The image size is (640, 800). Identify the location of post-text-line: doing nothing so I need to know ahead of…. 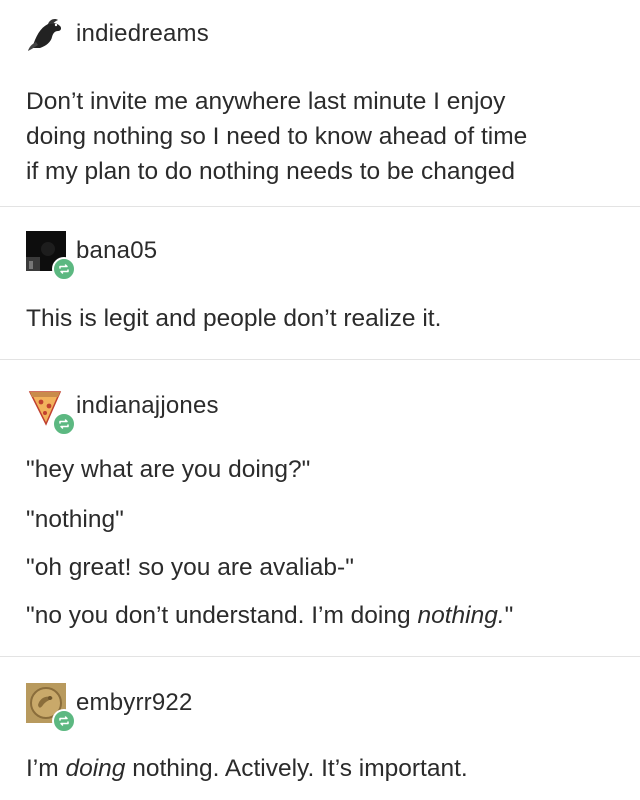
(277, 136).